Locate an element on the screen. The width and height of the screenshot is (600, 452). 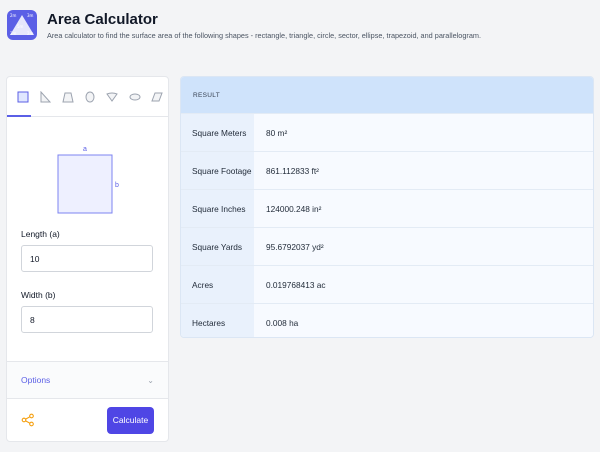
tab-sector is located at coordinates (112, 97).